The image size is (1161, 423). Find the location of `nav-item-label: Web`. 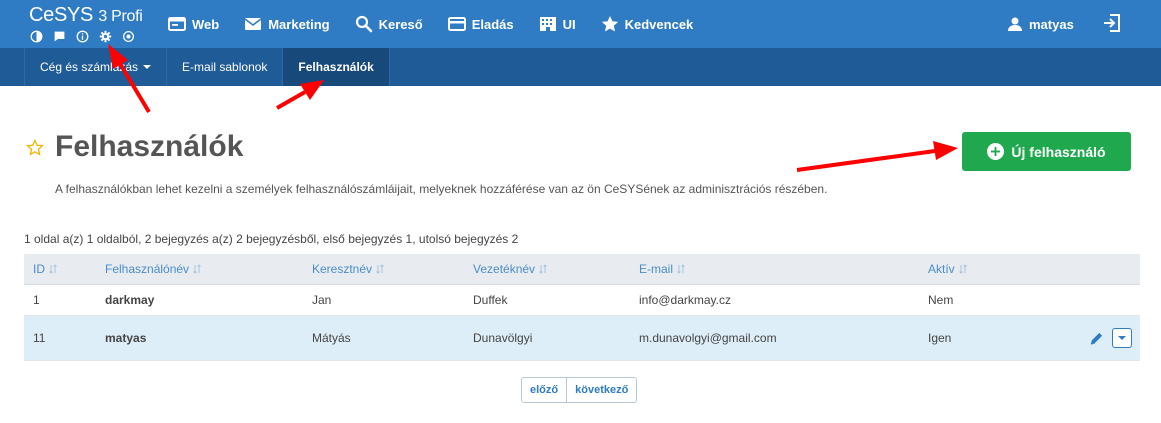

nav-item-label: Web is located at coordinates (206, 24).